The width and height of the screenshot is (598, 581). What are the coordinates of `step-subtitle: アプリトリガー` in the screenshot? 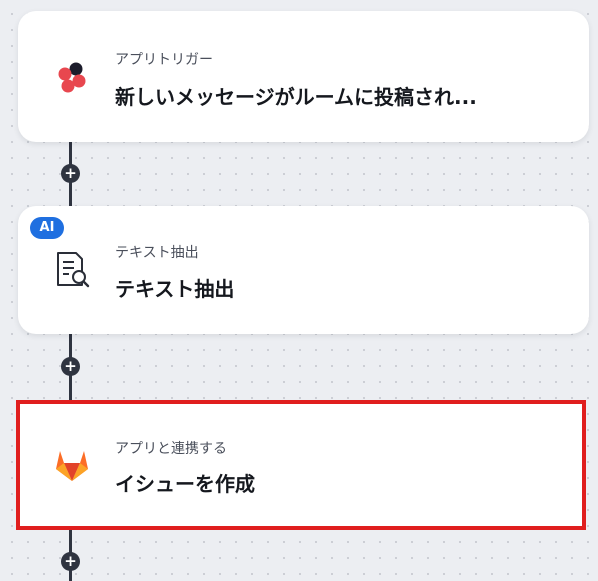 It's located at (164, 60).